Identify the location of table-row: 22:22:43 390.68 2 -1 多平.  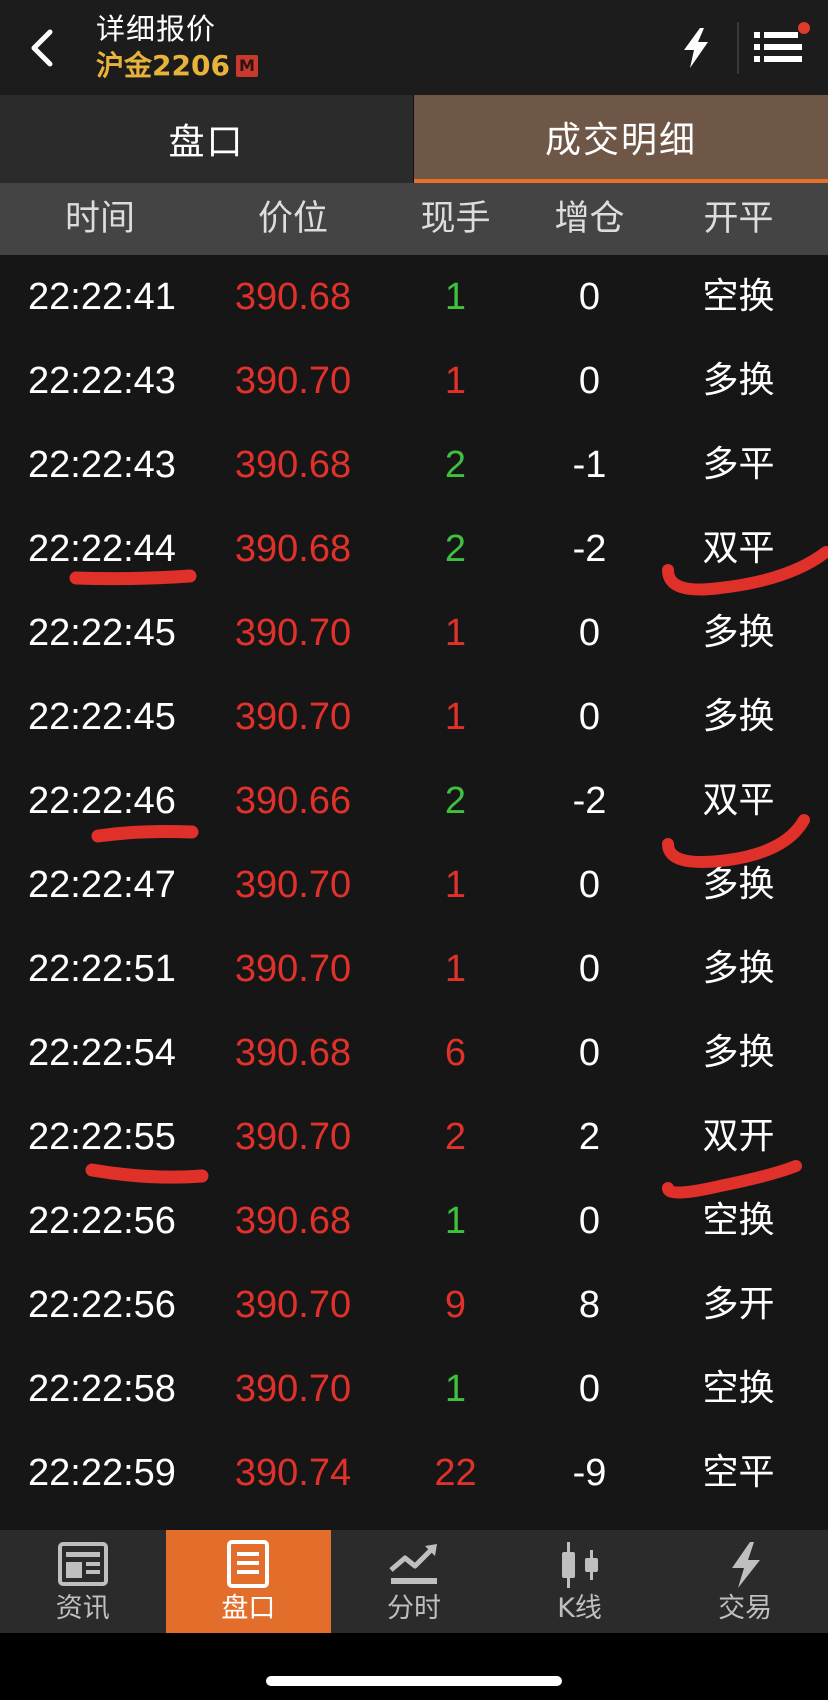
(414, 465).